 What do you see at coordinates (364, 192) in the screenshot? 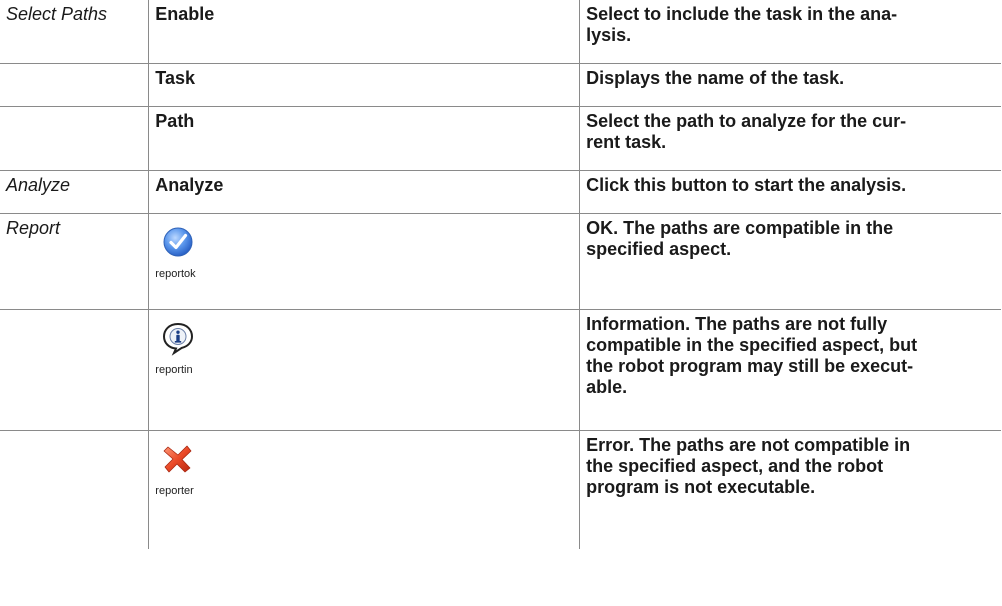
I see `item-label: Analyze` at bounding box center [364, 192].